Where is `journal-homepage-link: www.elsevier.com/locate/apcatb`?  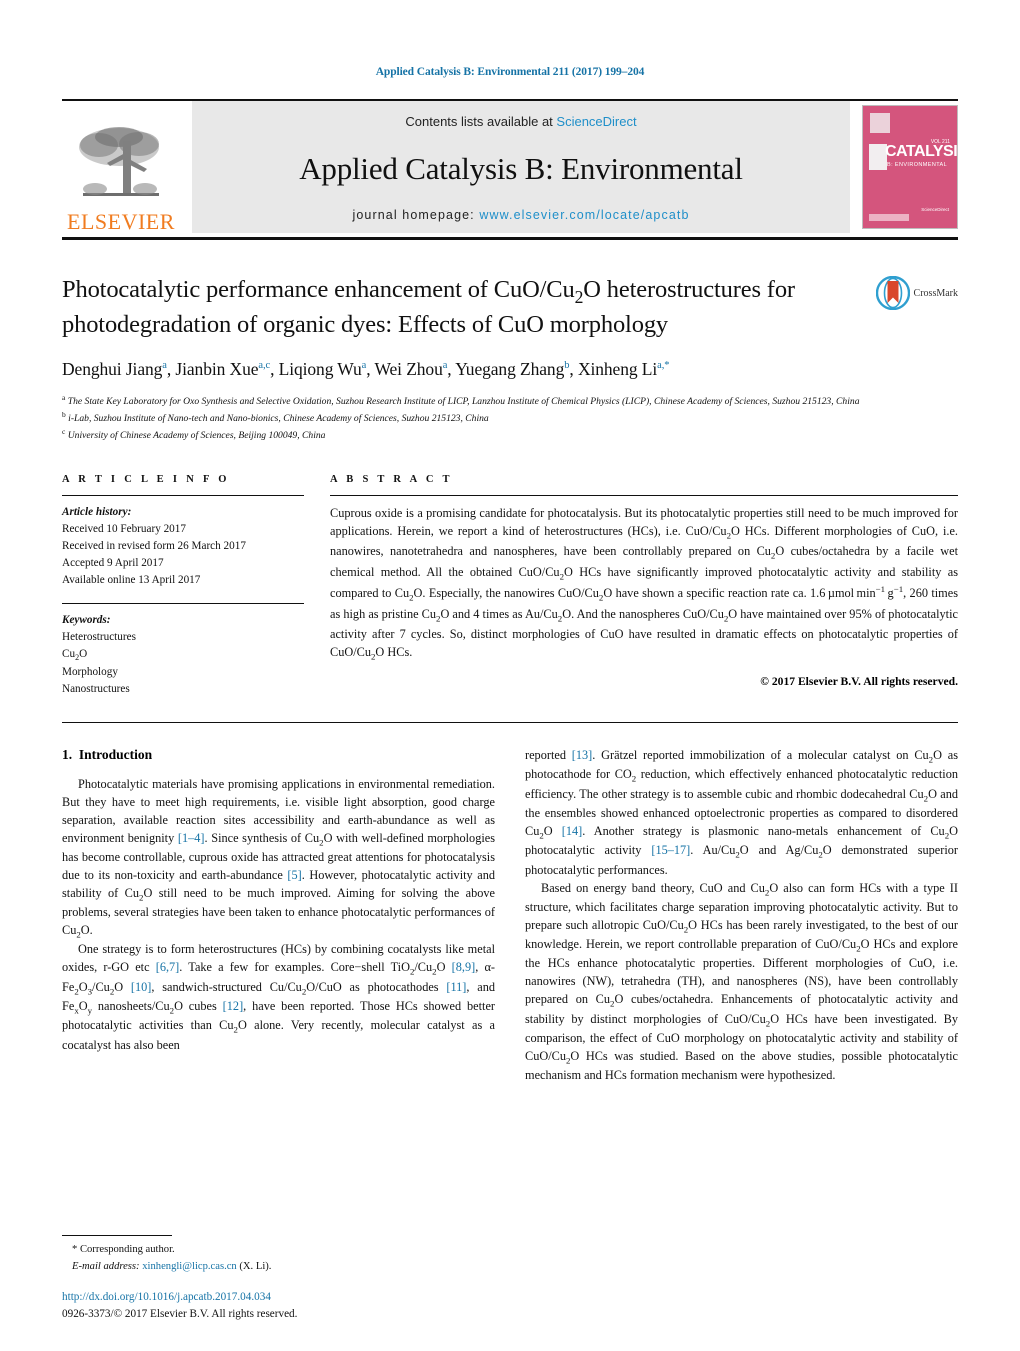 journal-homepage-link: www.elsevier.com/locate/apcatb is located at coordinates (584, 215).